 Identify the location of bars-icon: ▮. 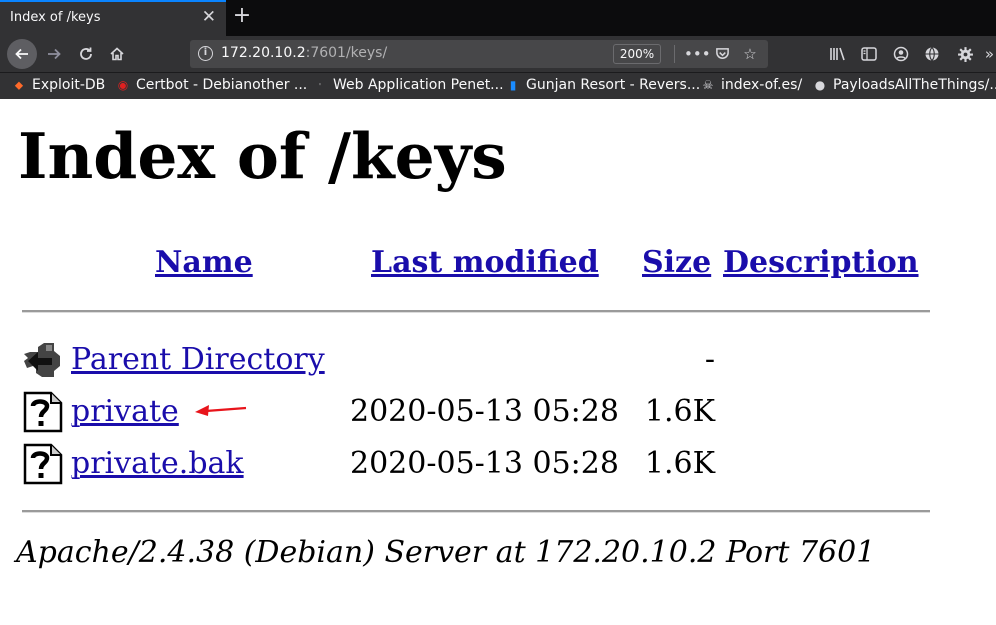
(513, 85).